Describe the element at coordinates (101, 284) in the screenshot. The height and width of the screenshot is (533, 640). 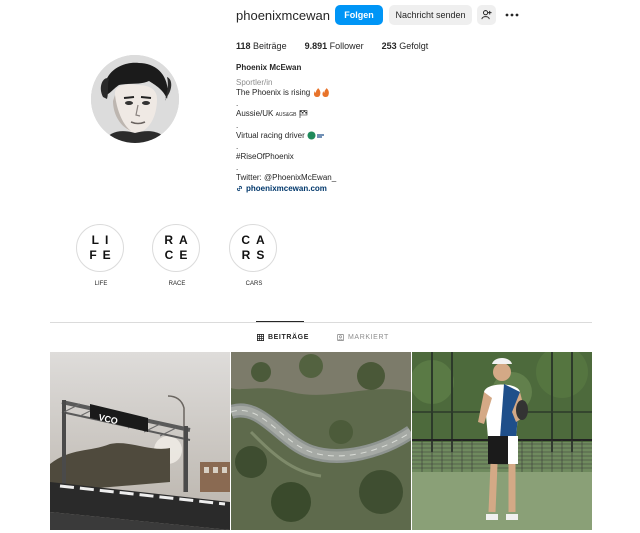
I see `highlight-label: LIFE` at that location.